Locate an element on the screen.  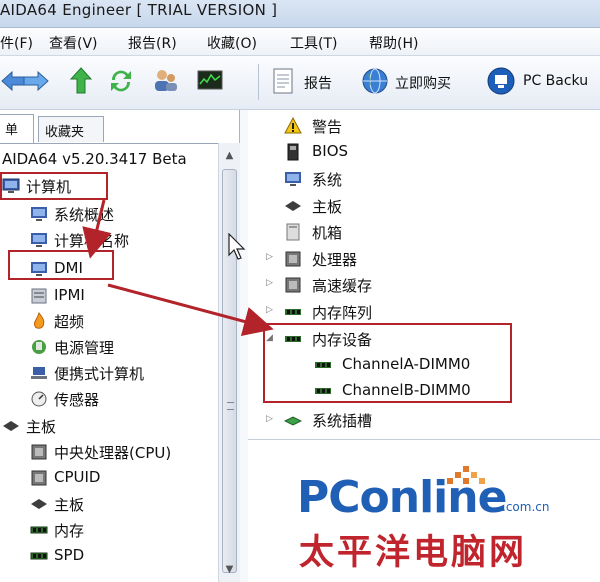
watermark-chinese-name: 太平洋电脑网 is located at coordinates (413, 553).